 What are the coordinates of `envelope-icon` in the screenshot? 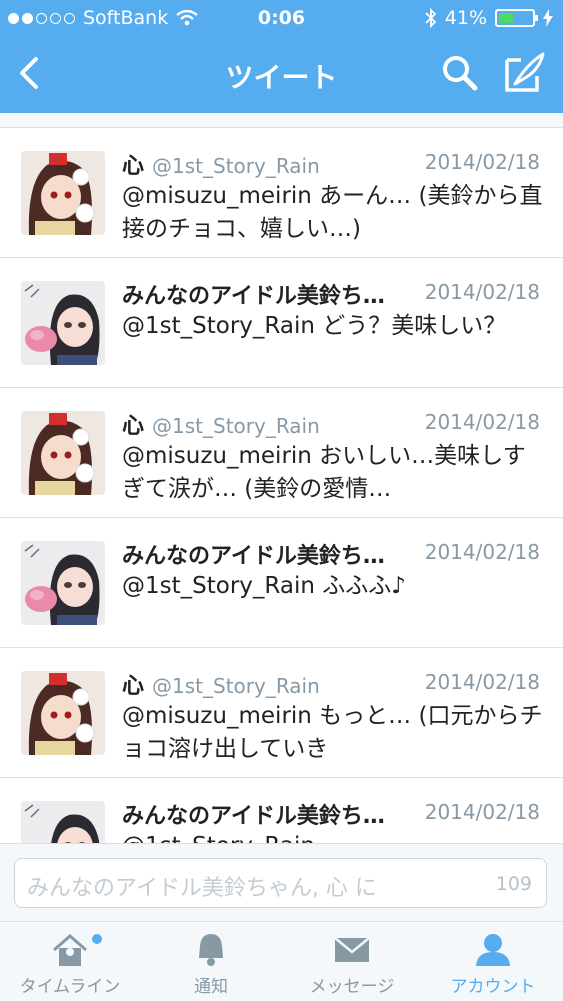 It's located at (352, 949).